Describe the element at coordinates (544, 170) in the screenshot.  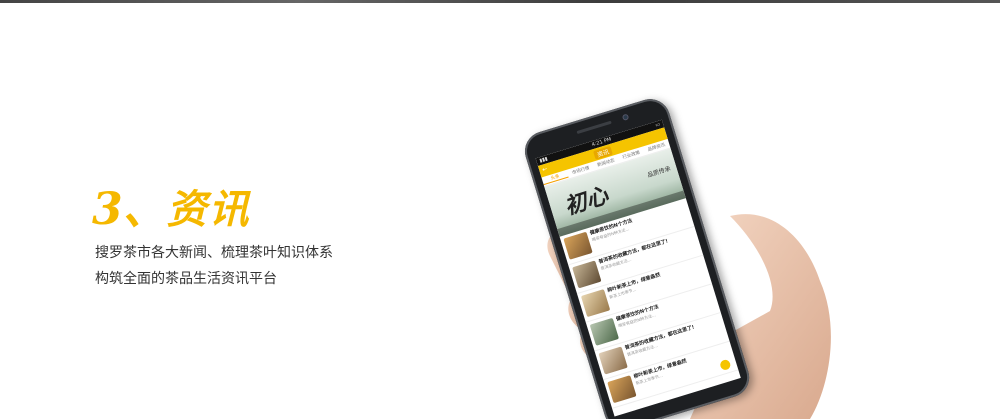
I see `back-arrow-icon: ←` at that location.